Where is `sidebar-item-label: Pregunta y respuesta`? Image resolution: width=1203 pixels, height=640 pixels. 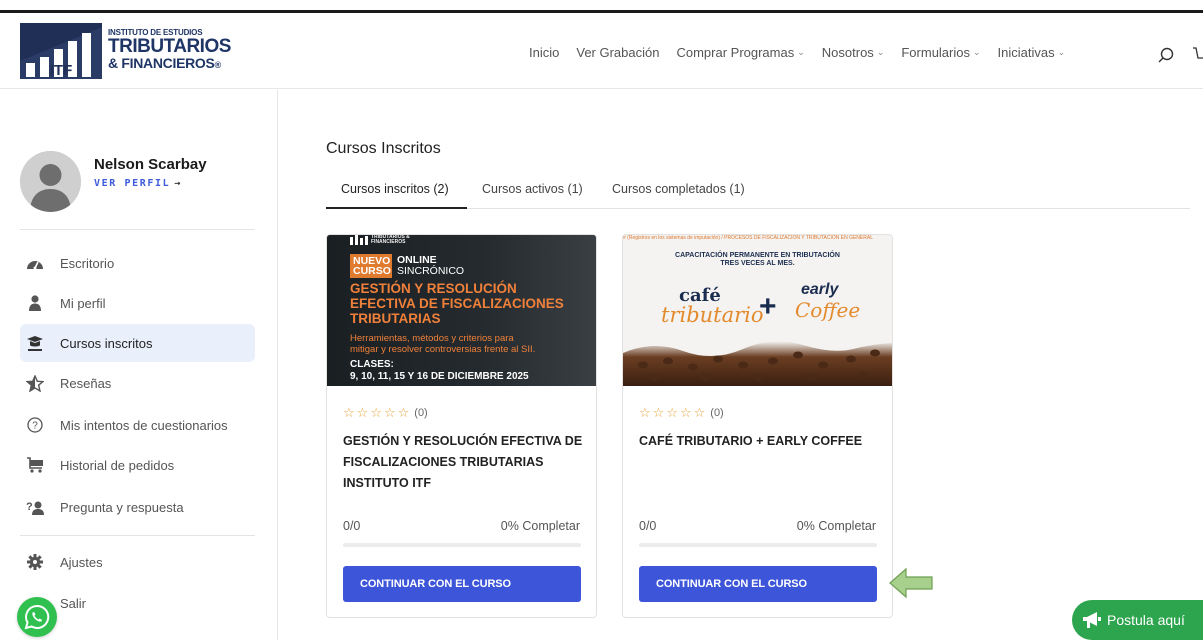 sidebar-item-label: Pregunta y respuesta is located at coordinates (122, 507).